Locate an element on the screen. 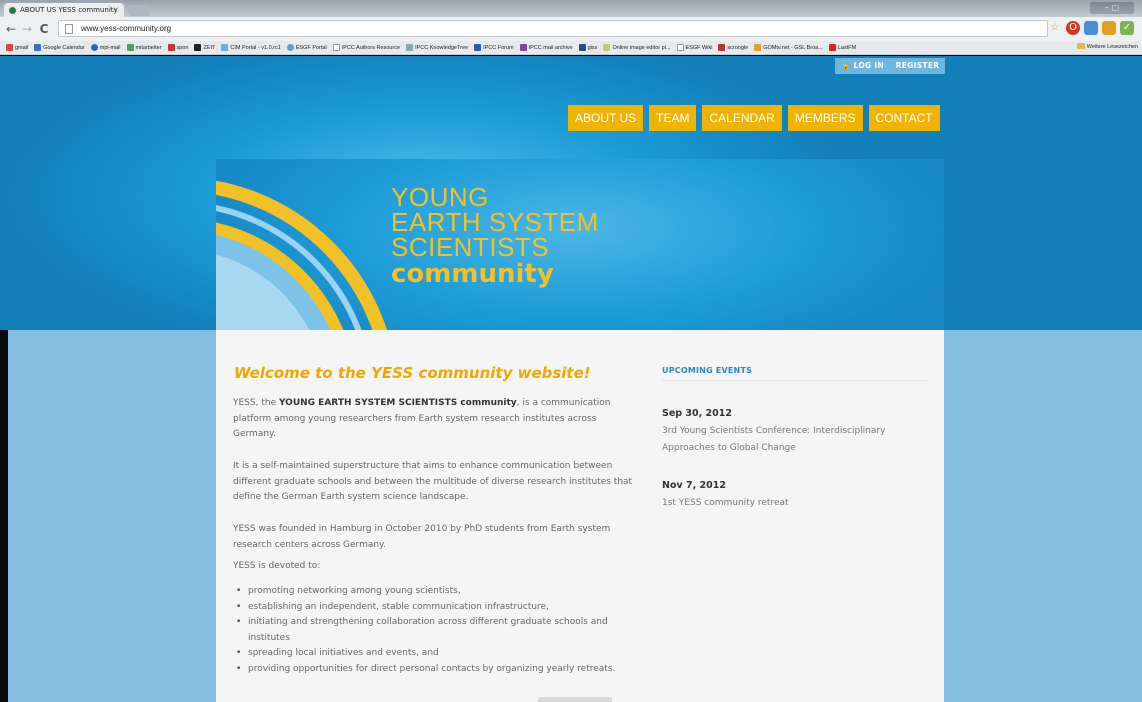  login-button: 🔒 LOG IN is located at coordinates (862, 66).